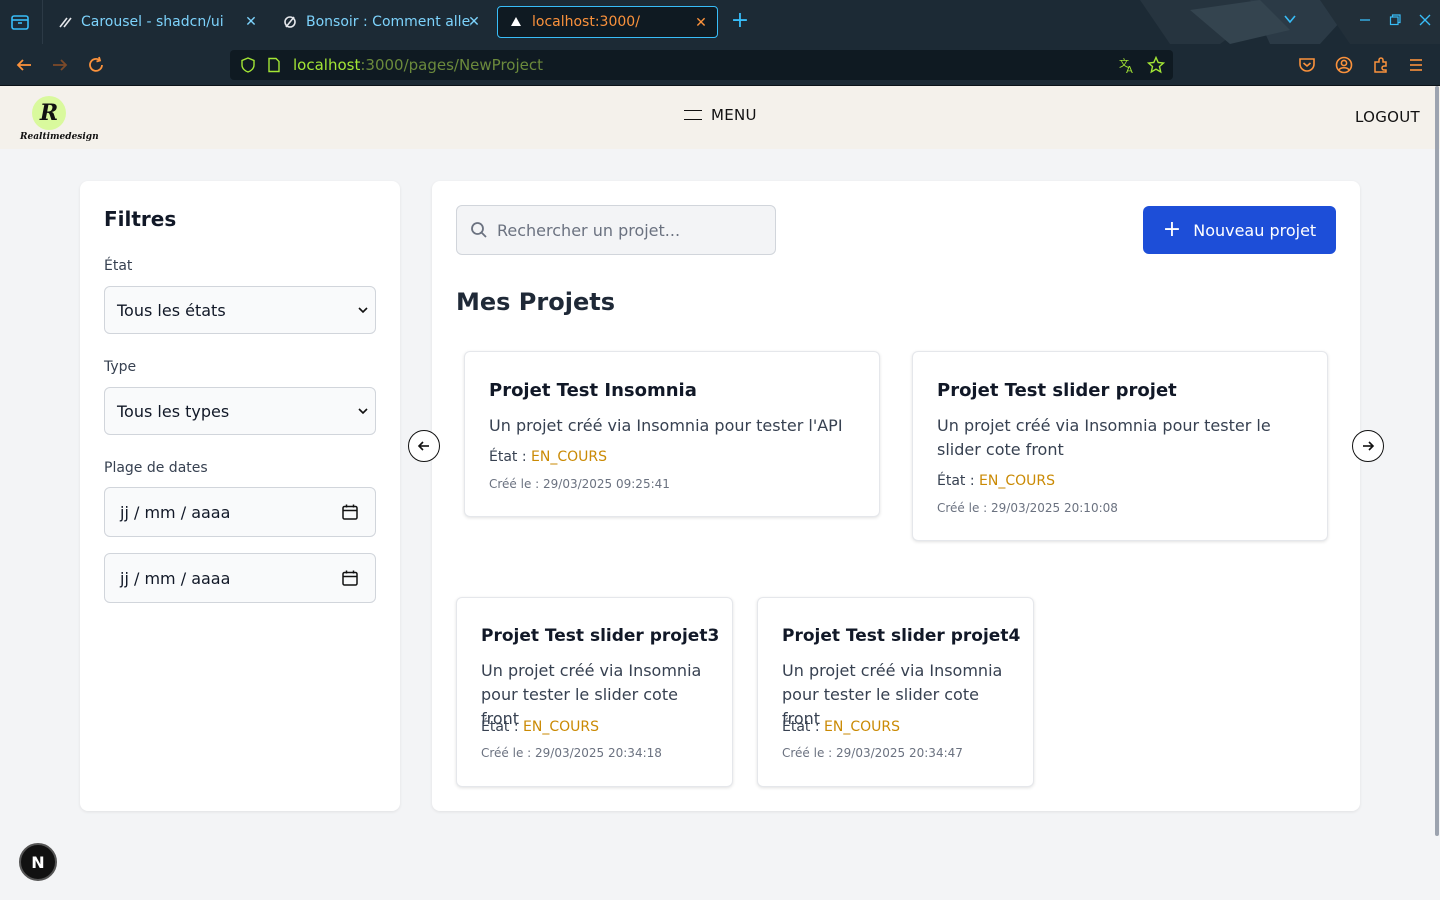  What do you see at coordinates (20, 22) in the screenshot?
I see `tab-list-icon` at bounding box center [20, 22].